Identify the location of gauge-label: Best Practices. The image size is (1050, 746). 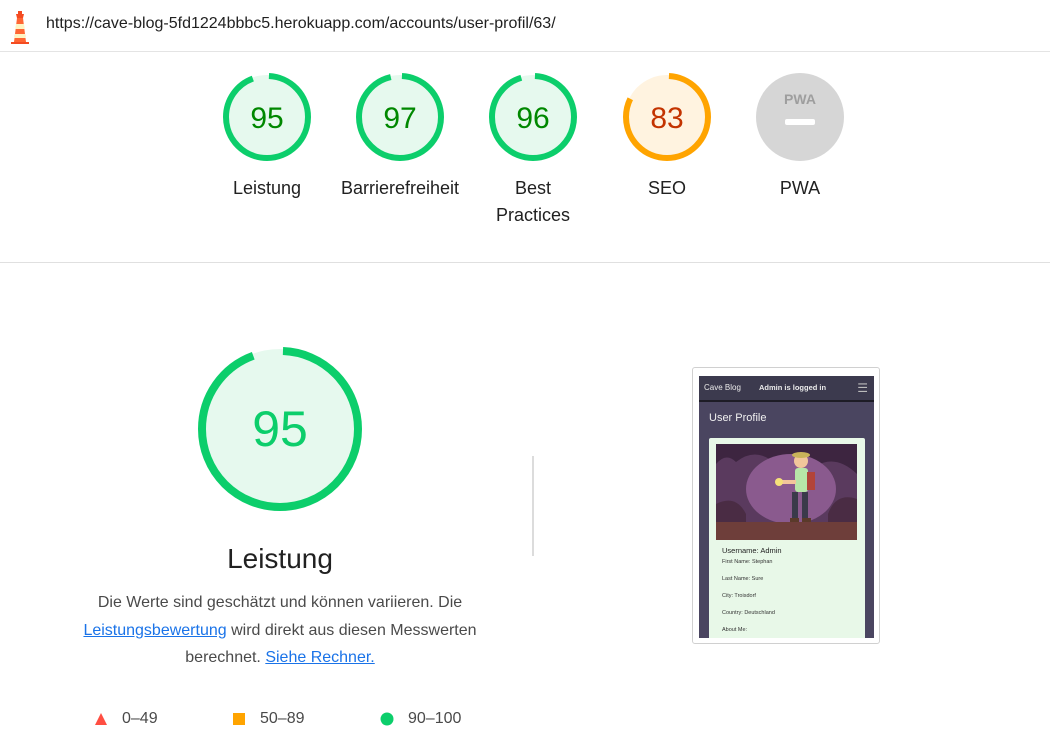
(533, 201).